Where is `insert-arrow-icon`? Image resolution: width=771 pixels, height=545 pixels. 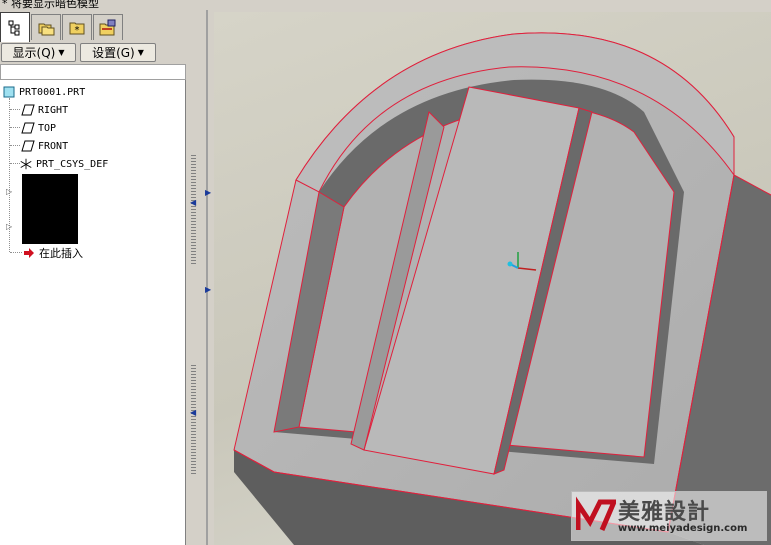
insert-arrow-icon is located at coordinates (29, 253).